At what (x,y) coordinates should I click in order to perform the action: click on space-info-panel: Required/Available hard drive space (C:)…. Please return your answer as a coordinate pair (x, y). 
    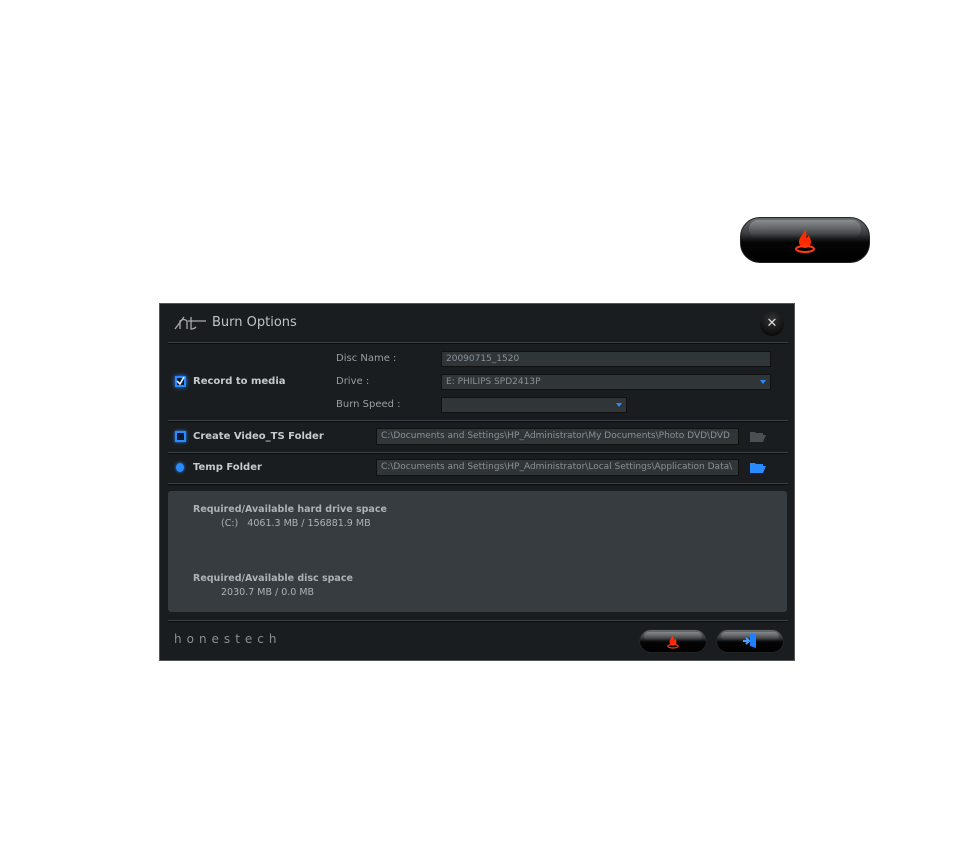
    Looking at the image, I should click on (477, 551).